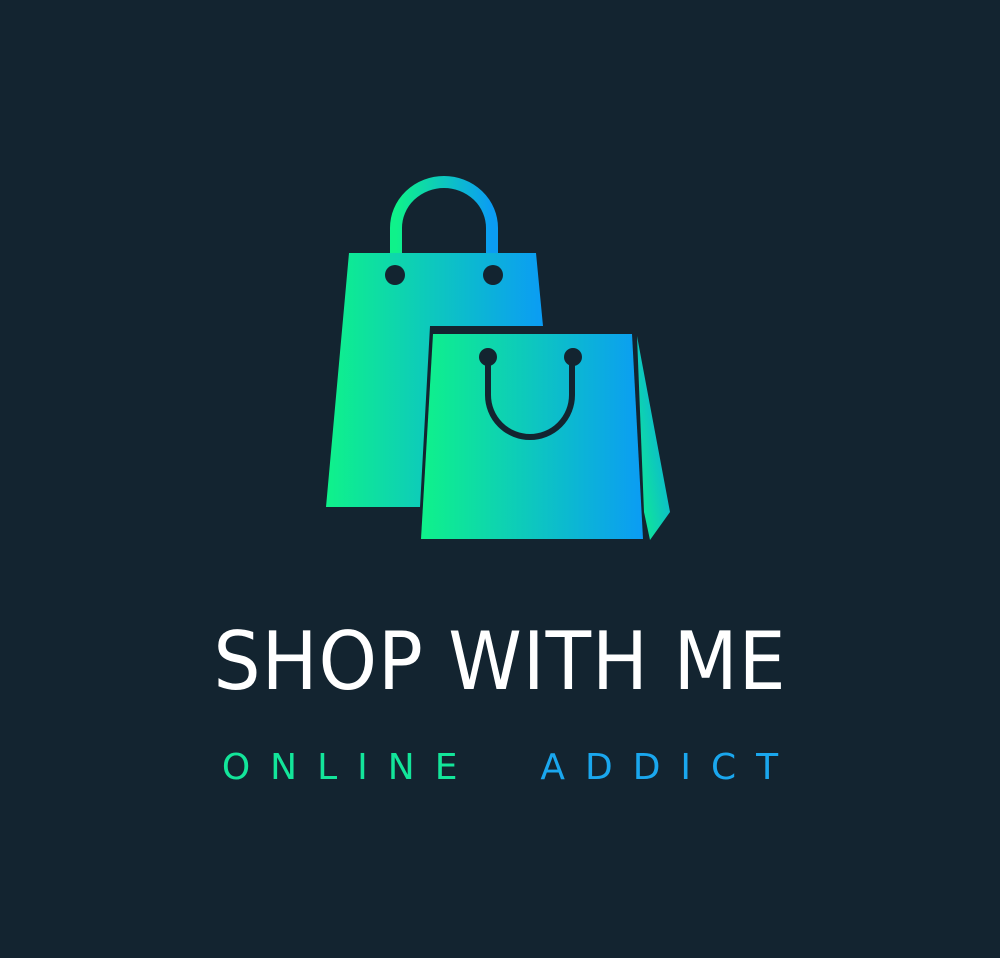 The width and height of the screenshot is (1000, 958). I want to click on brand-title: SHOP WITH ME, so click(500, 661).